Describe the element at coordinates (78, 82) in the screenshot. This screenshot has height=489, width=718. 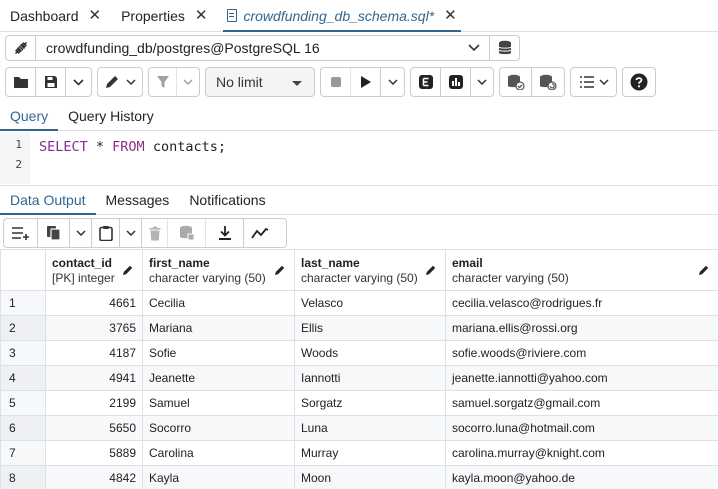
I see `save-options-button` at that location.